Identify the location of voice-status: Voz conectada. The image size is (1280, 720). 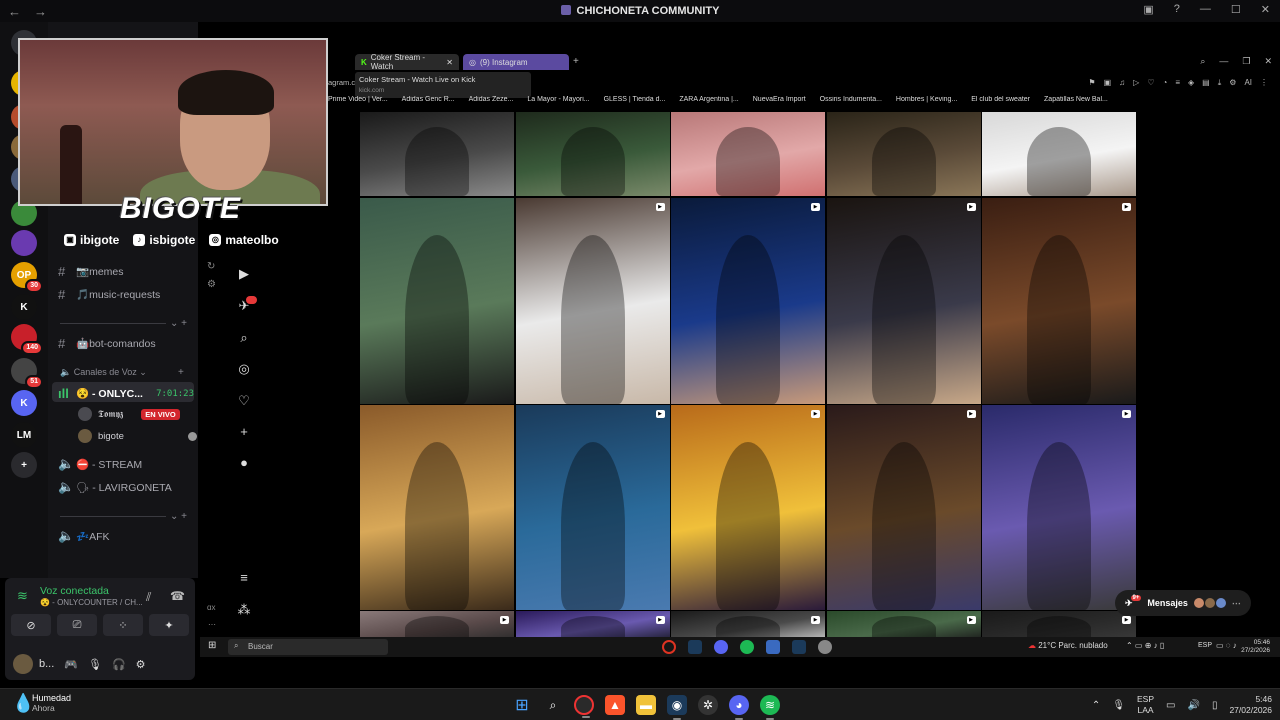
(74, 591).